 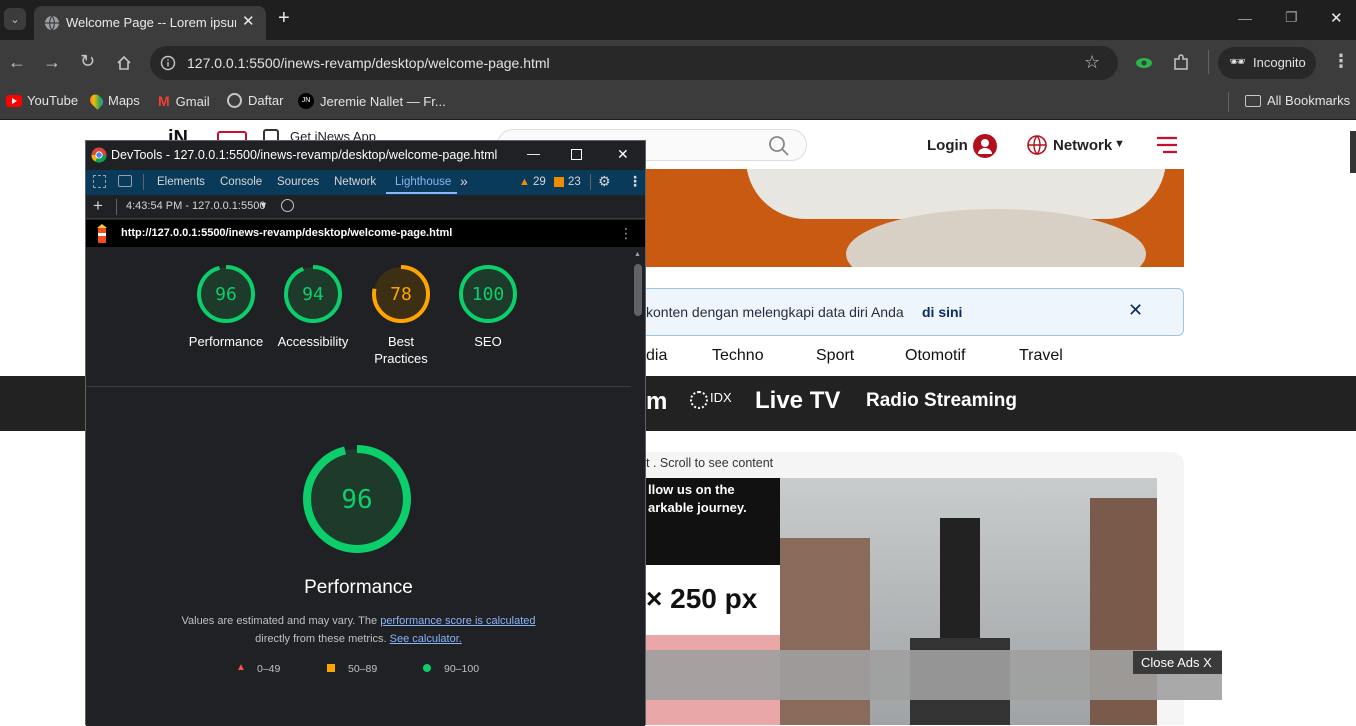 What do you see at coordinates (1144, 63) in the screenshot?
I see `eye-extension-icon` at bounding box center [1144, 63].